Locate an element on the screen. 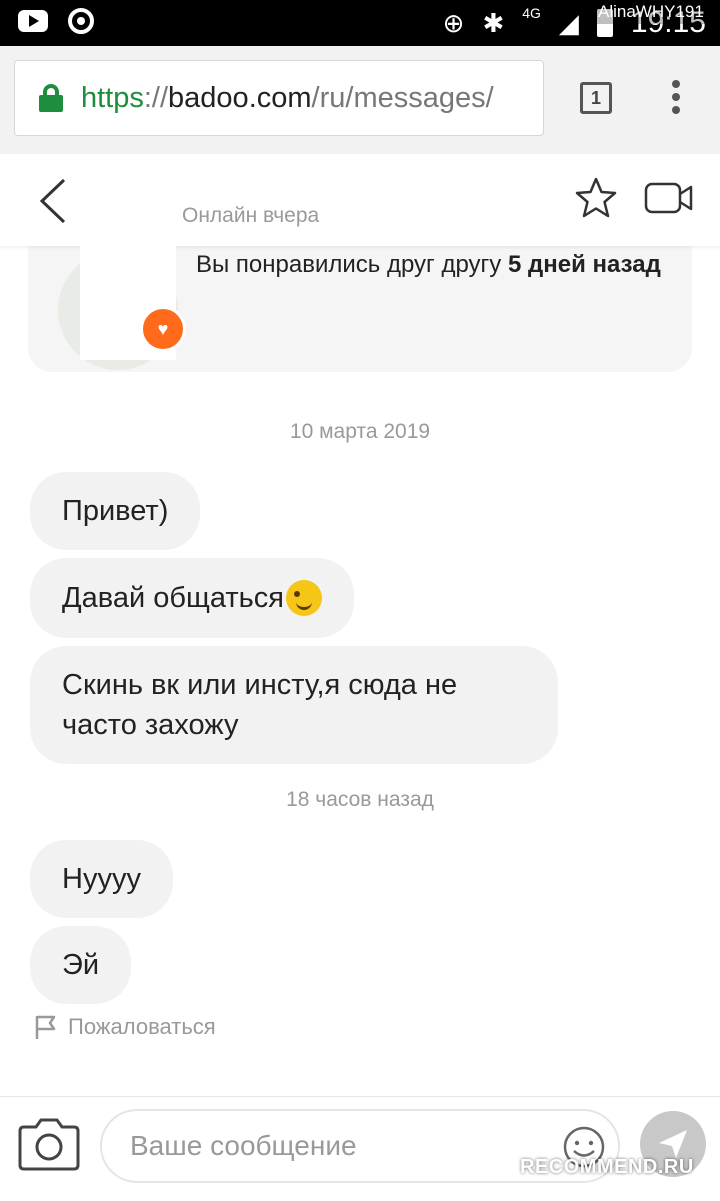 The height and width of the screenshot is (1201, 720). address-bar: https://badoo.com/ru/messages/ is located at coordinates (279, 98).